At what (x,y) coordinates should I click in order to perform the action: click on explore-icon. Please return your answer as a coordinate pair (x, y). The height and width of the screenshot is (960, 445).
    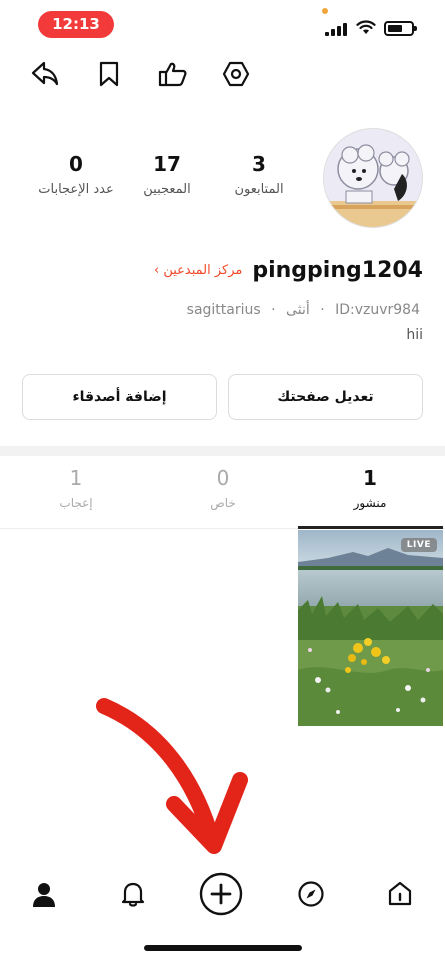
    Looking at the image, I should click on (311, 894).